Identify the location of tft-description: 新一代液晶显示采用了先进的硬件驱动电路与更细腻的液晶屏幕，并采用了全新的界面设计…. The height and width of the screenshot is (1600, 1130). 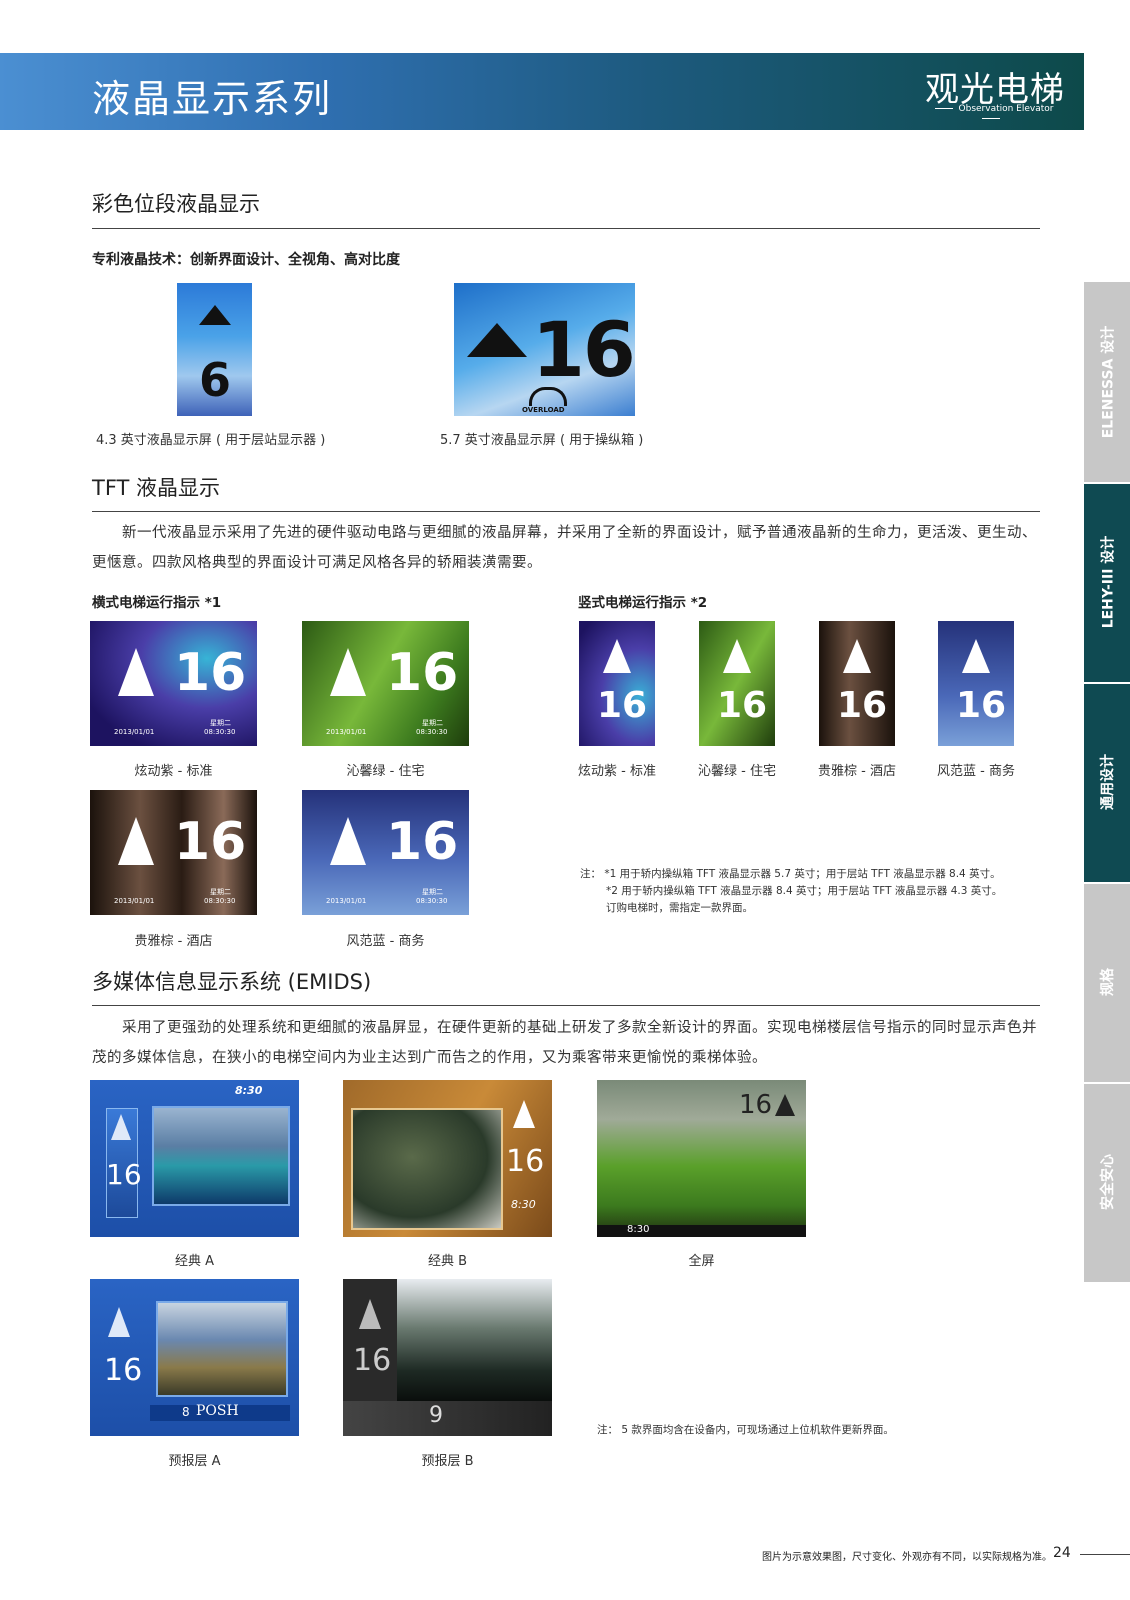
(564, 548).